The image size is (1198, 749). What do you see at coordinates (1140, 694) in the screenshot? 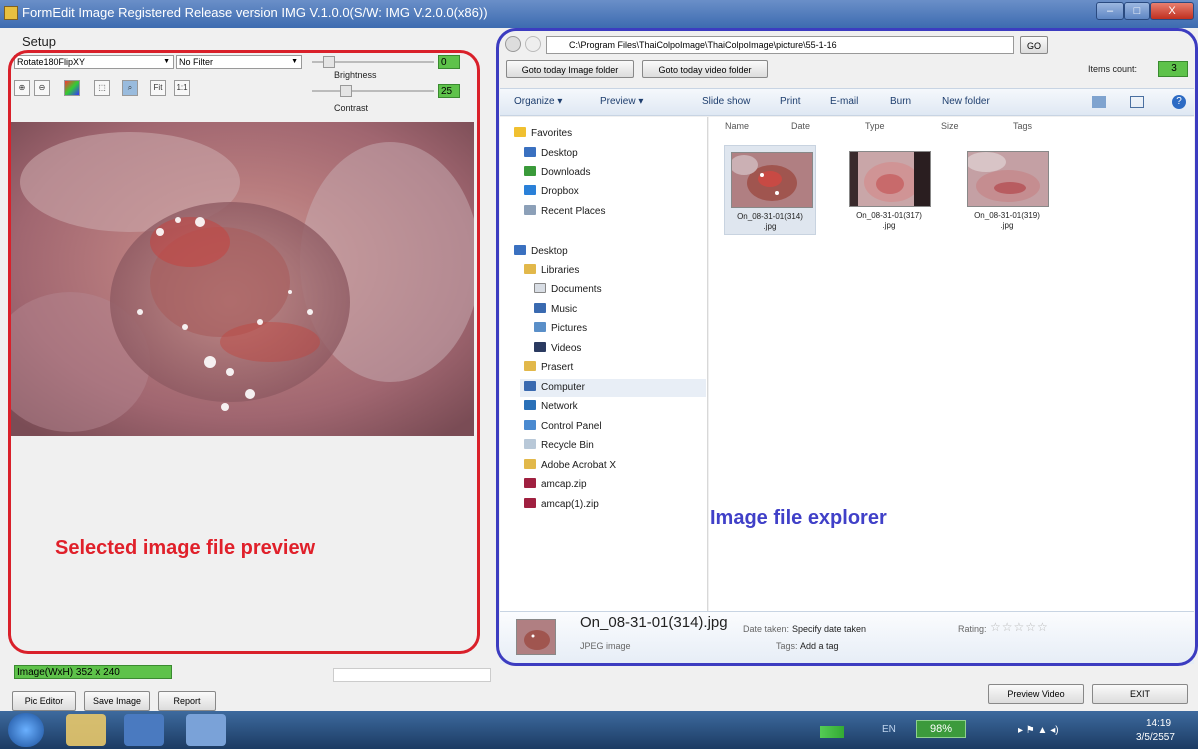
I see `exit-button: EXIT` at bounding box center [1140, 694].